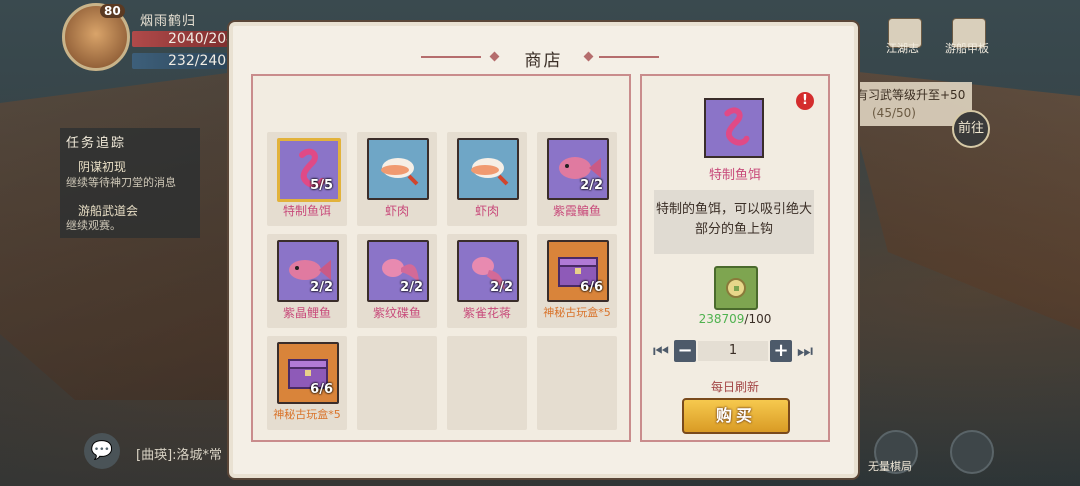  I want to click on shop-item: 2/2 紫雀花蒋, so click(487, 281).